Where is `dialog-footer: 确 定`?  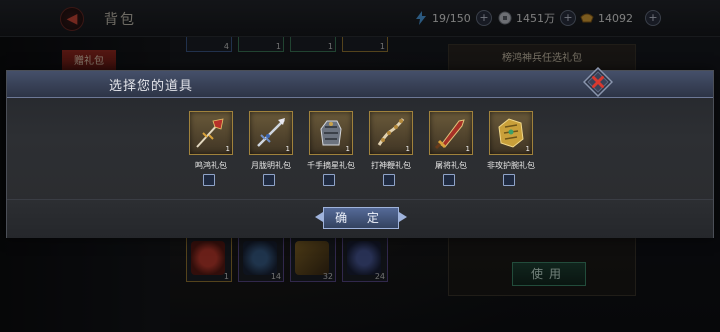 dialog-footer: 确 定 is located at coordinates (360, 218).